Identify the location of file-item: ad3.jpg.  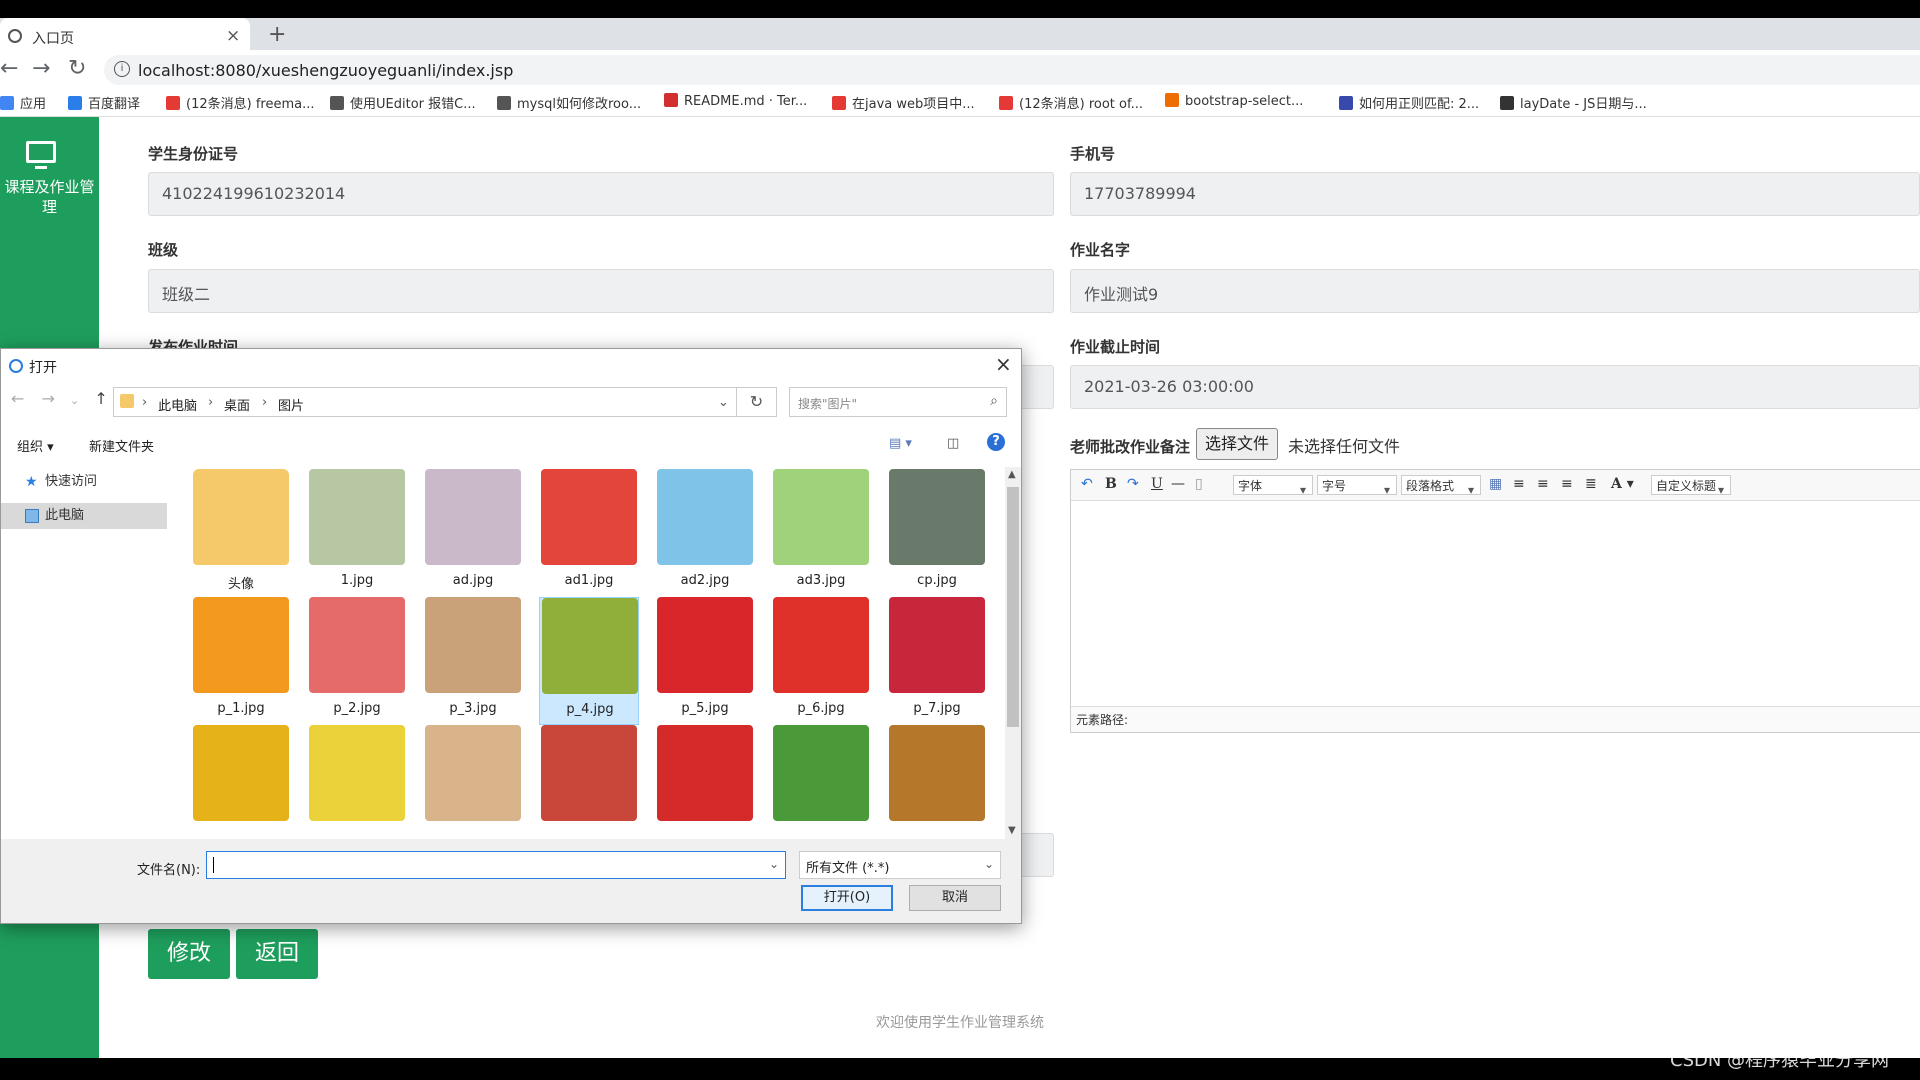
(821, 533).